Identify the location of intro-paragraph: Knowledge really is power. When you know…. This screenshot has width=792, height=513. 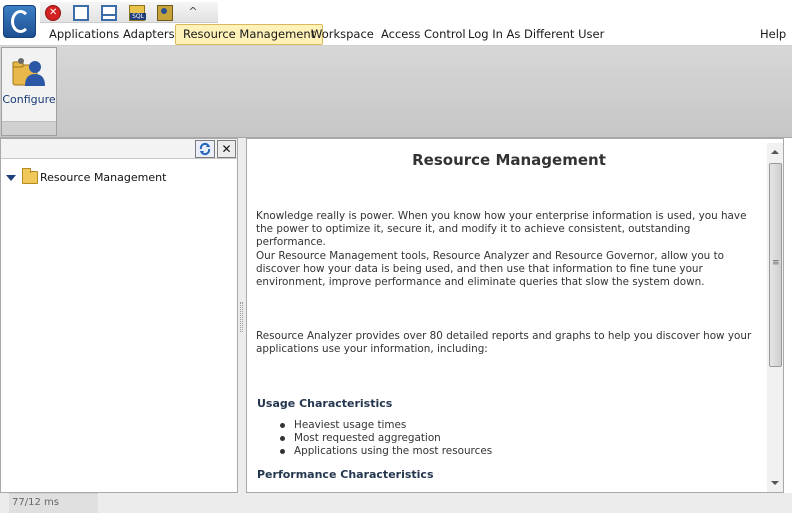
(501, 229).